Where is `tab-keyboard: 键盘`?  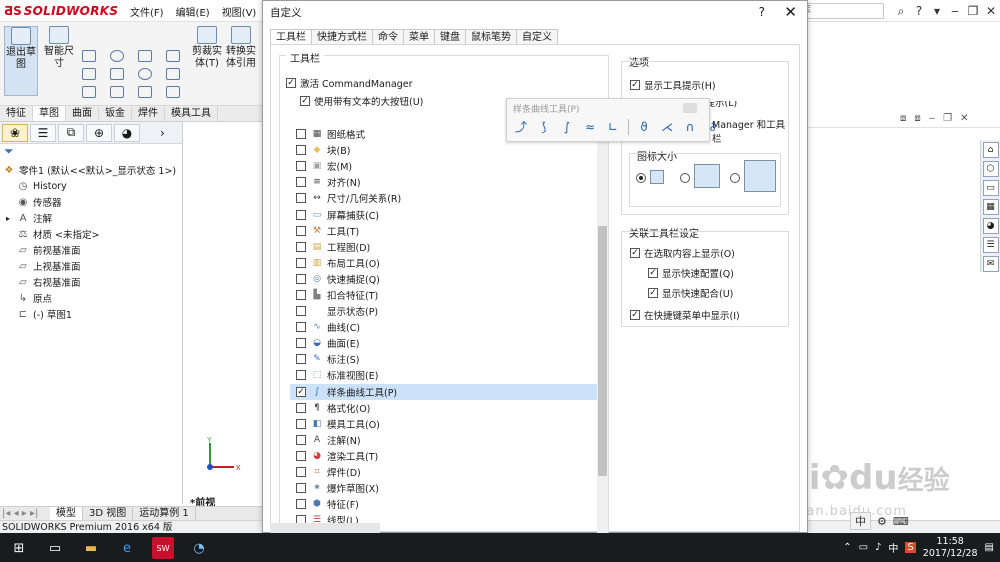
tab-keyboard: 键盘 is located at coordinates (450, 37).